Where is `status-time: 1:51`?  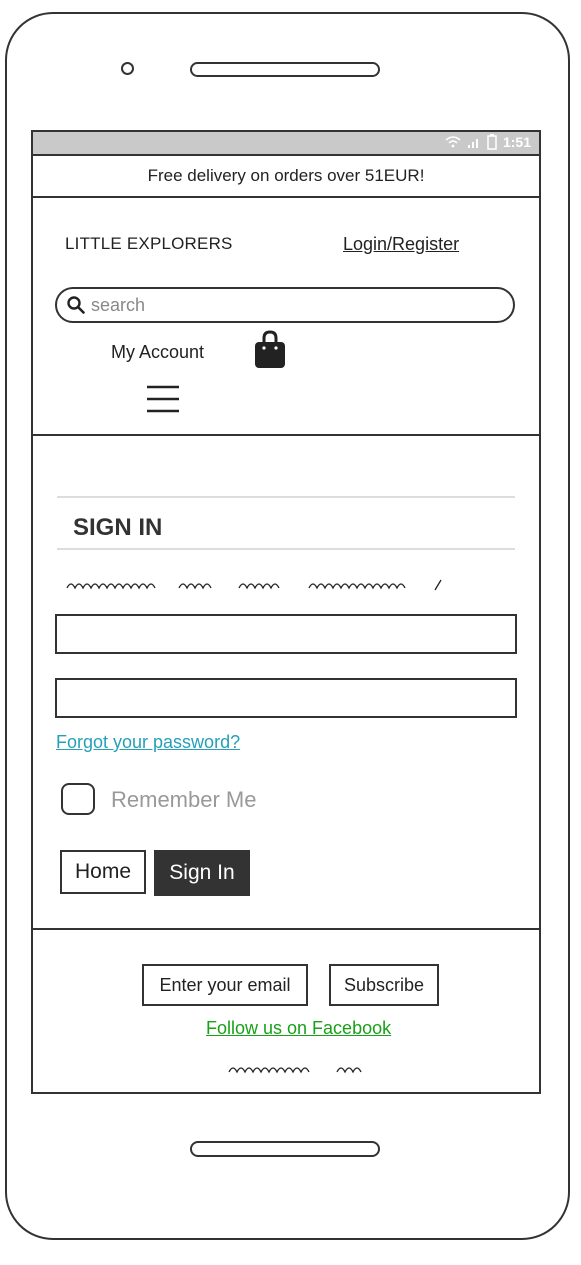 status-time: 1:51 is located at coordinates (516, 142).